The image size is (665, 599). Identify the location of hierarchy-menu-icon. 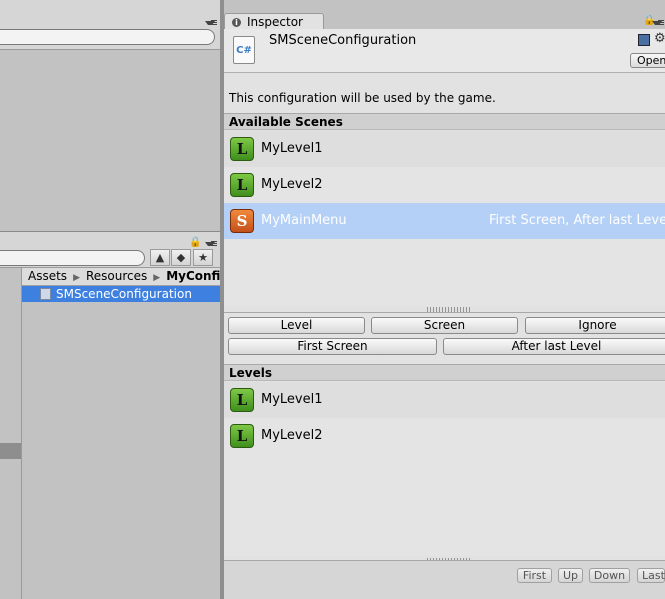
(211, 24).